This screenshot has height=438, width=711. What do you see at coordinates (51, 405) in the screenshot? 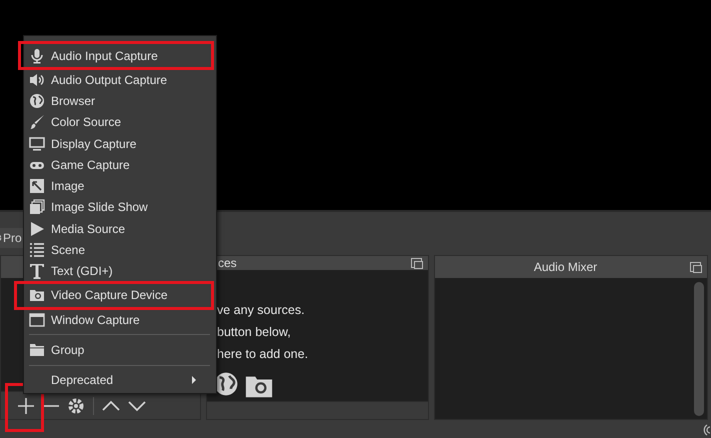
I see `minus-icon` at bounding box center [51, 405].